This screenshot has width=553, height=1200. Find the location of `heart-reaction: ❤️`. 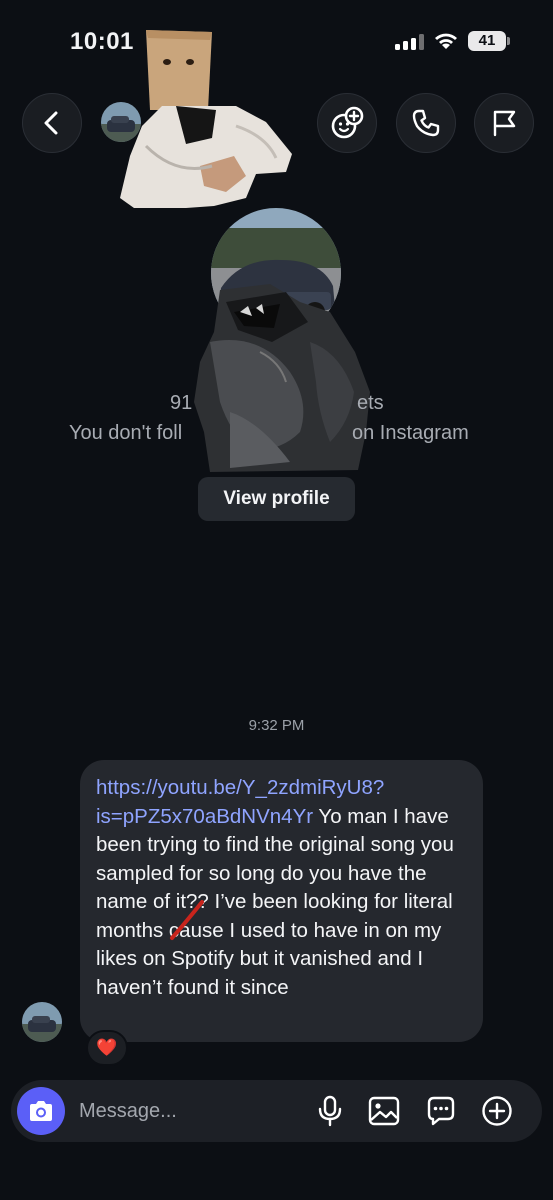

heart-reaction: ❤️ is located at coordinates (107, 1048).